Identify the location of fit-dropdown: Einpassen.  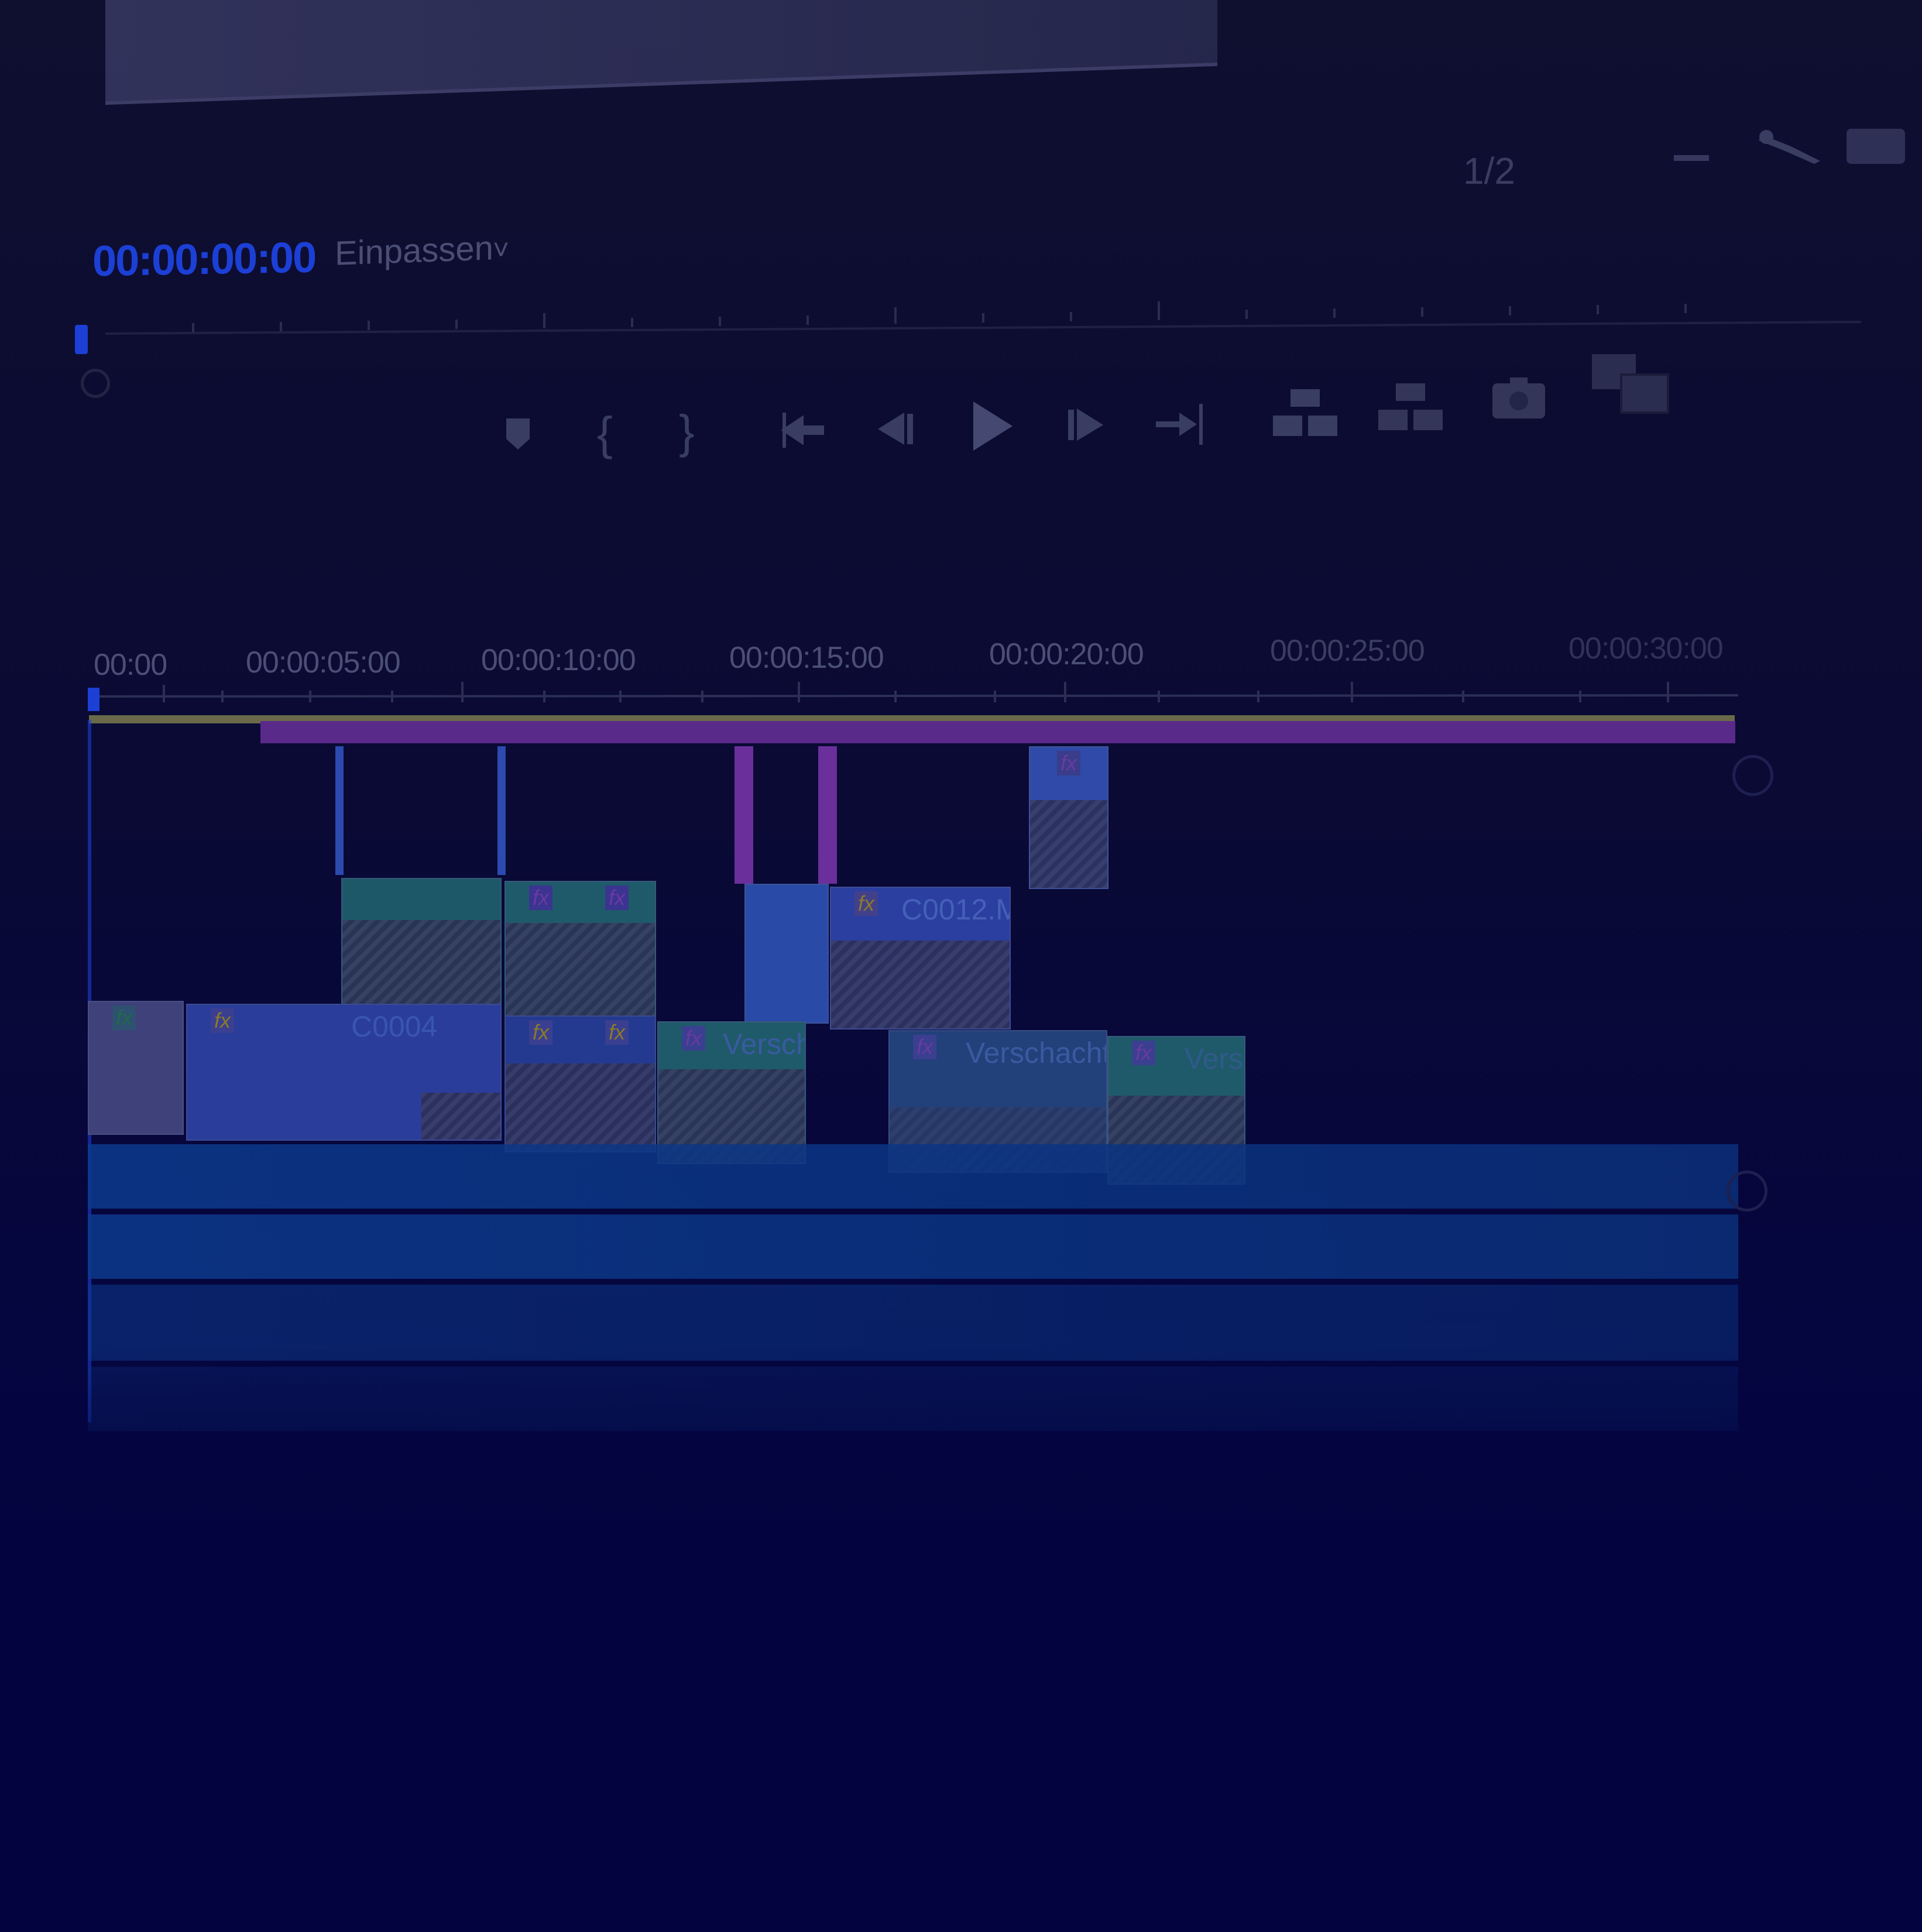
(414, 250).